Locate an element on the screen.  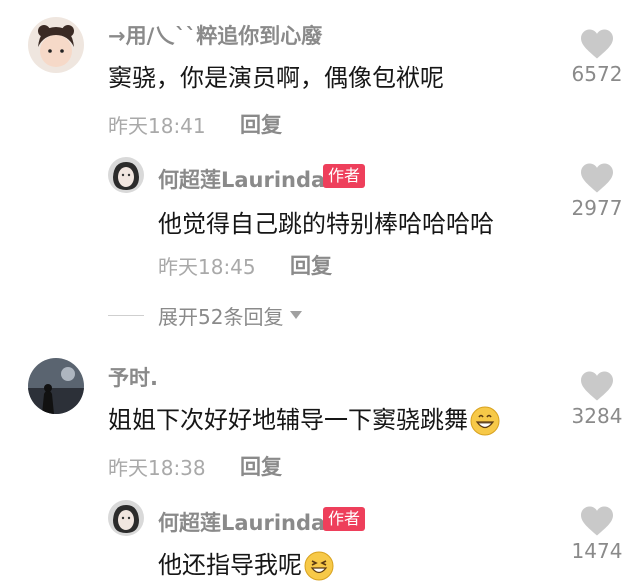
reply-text: 他觉得自己跳的特别棒哈哈哈哈 is located at coordinates (326, 224).